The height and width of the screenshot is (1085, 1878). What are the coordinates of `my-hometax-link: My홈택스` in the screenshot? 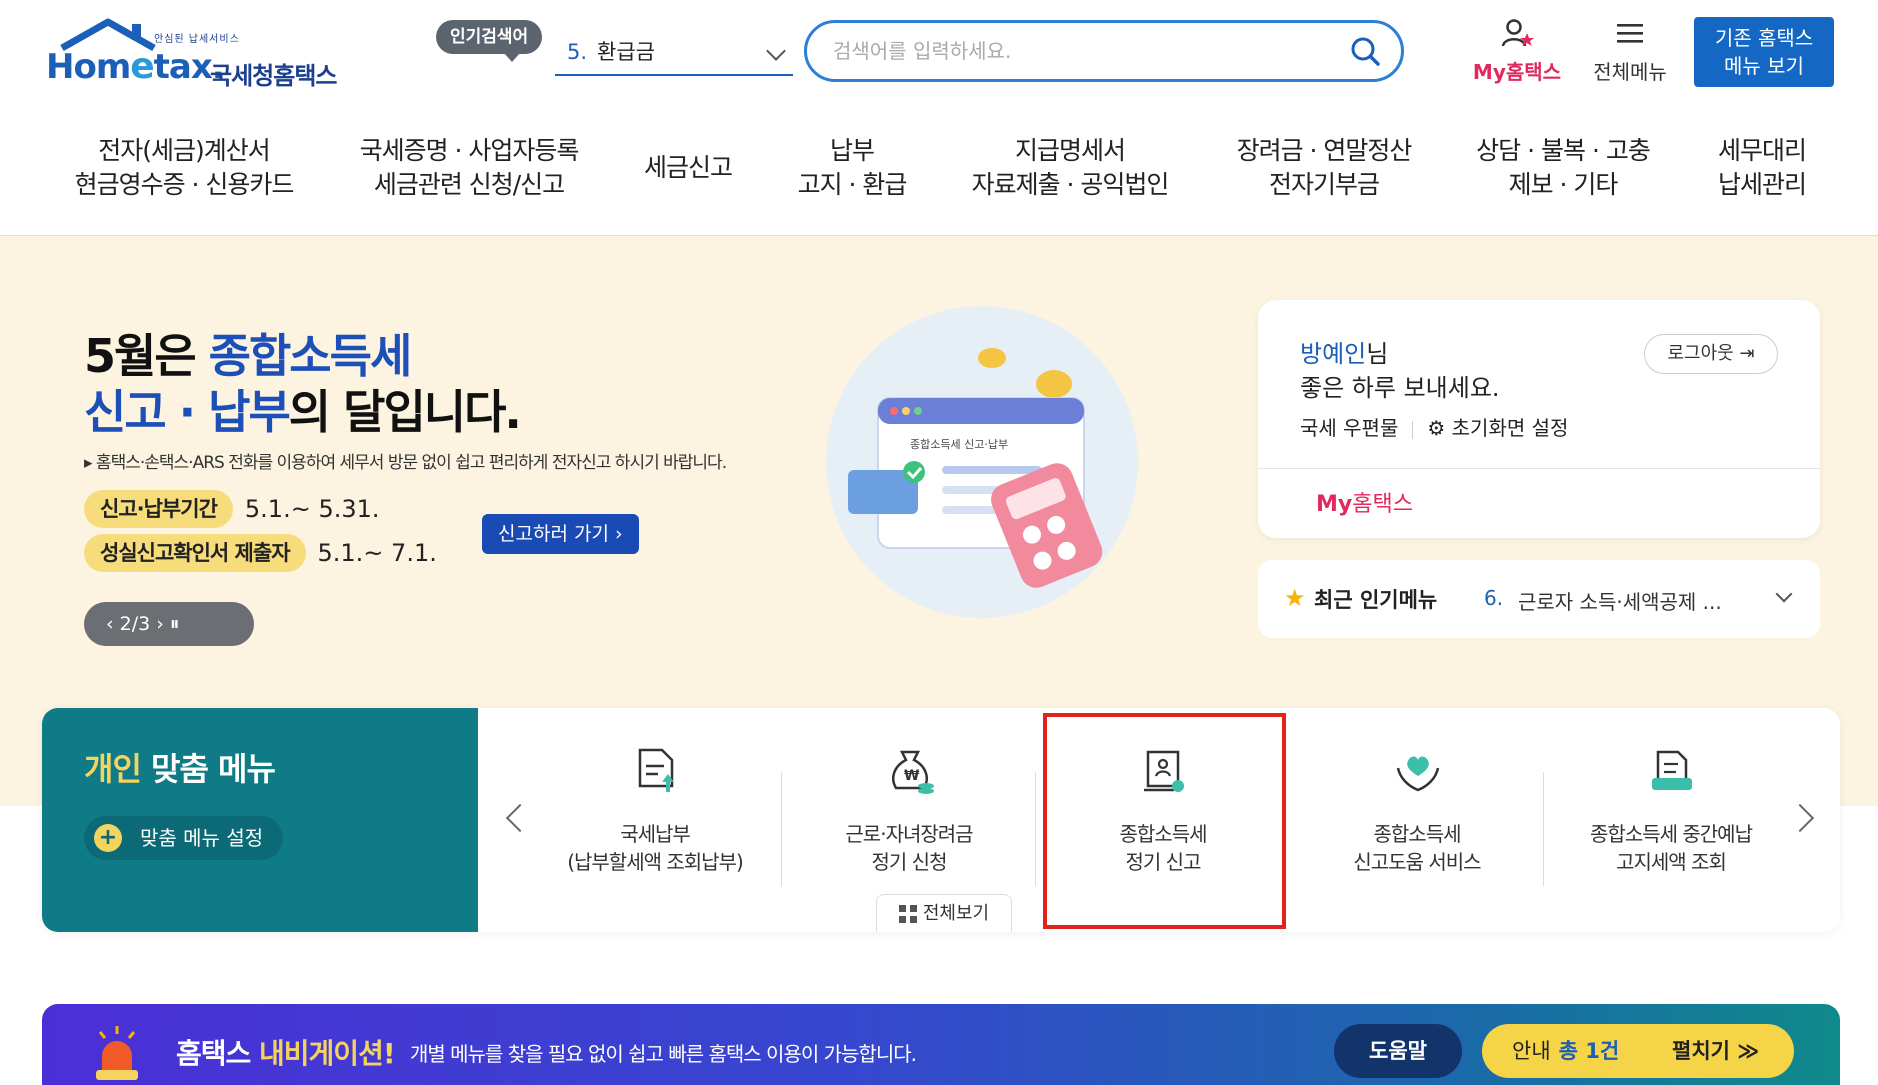 It's located at (1364, 502).